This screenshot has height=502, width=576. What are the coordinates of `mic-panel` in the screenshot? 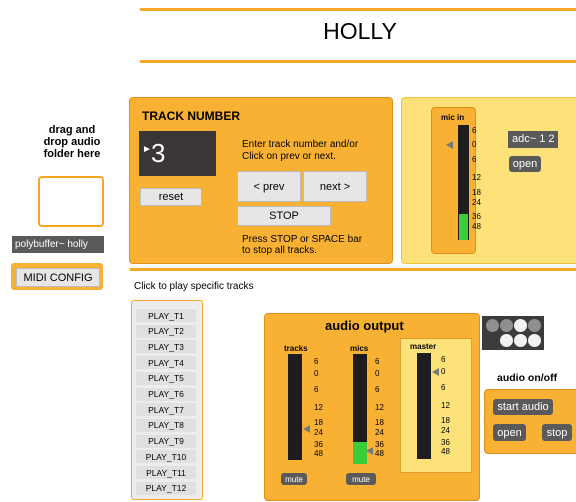 It's located at (488, 180).